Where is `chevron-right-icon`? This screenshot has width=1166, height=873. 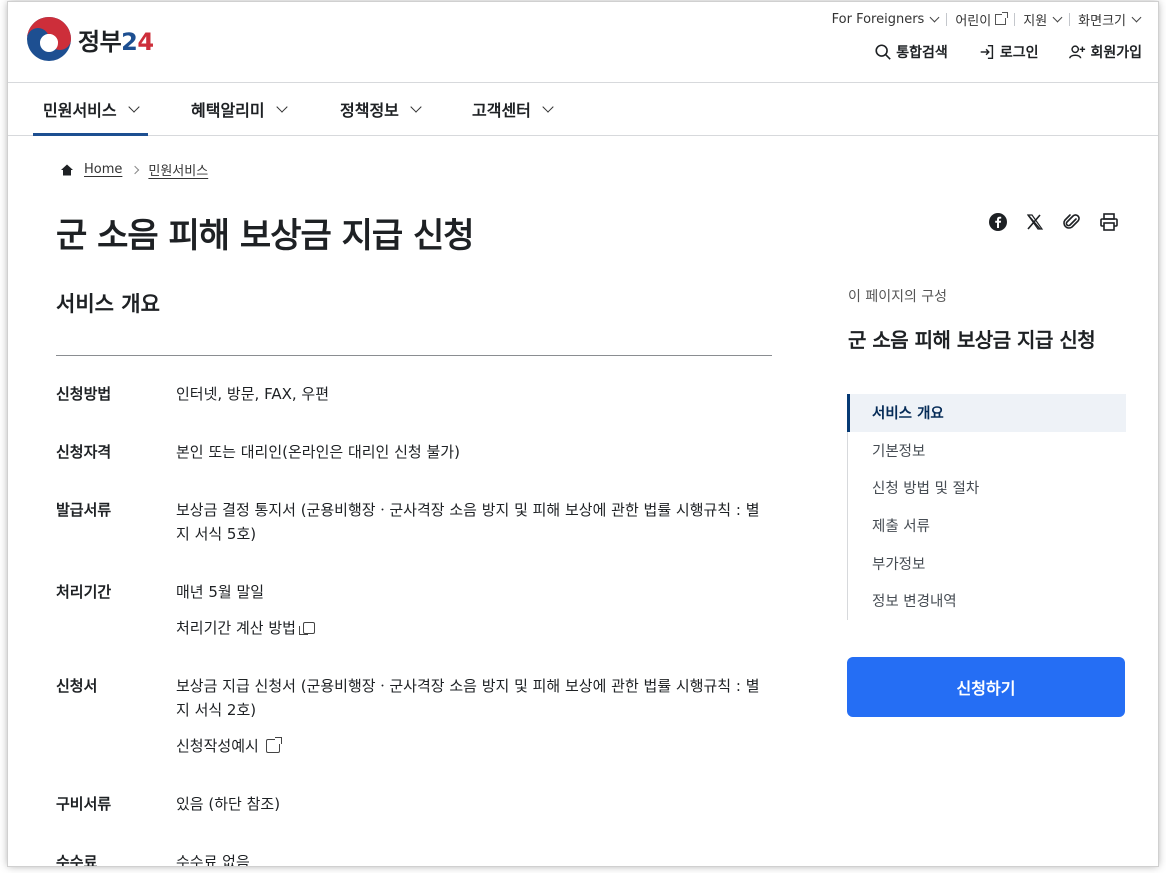
chevron-right-icon is located at coordinates (135, 169).